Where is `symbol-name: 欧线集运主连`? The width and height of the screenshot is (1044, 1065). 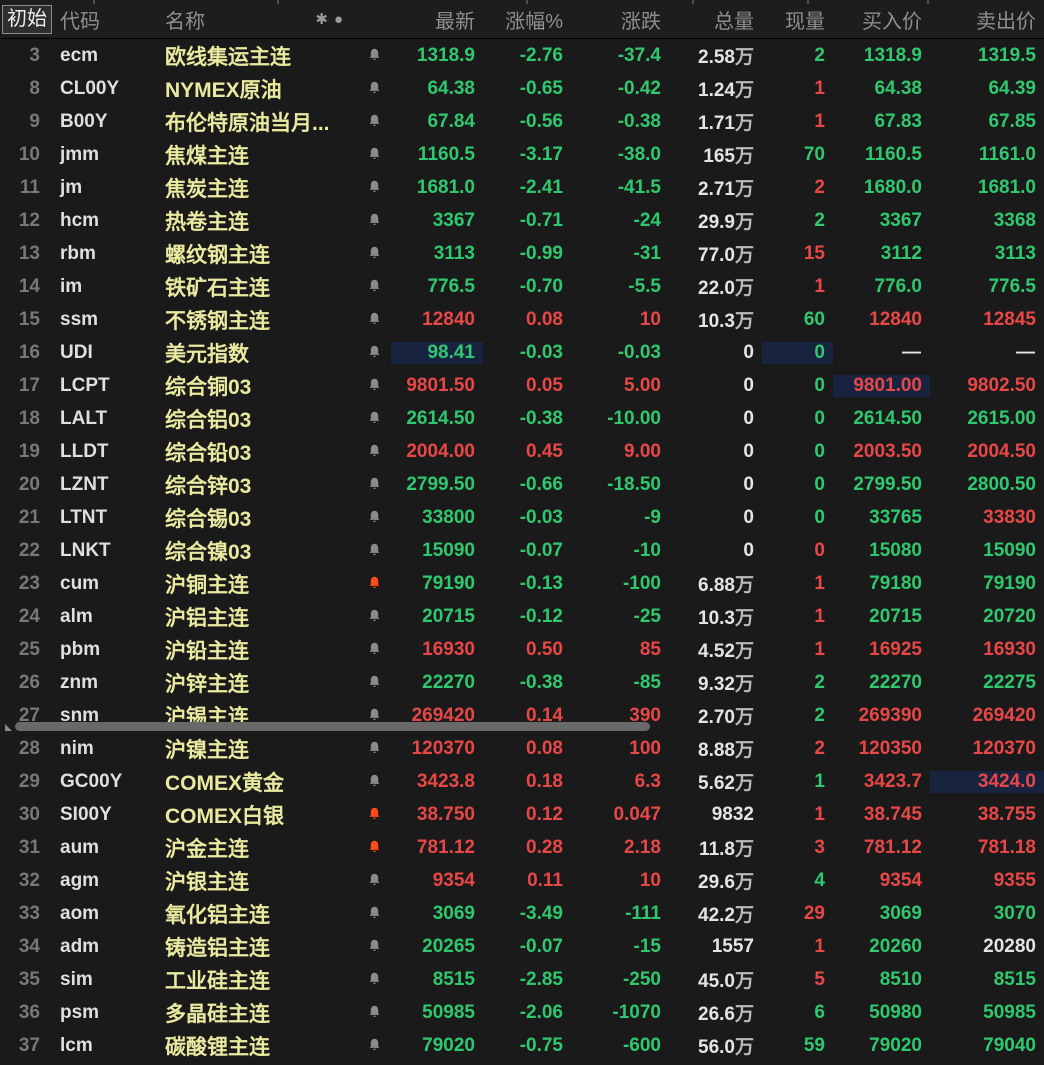
symbol-name: 欧线集运主连 is located at coordinates (257, 56).